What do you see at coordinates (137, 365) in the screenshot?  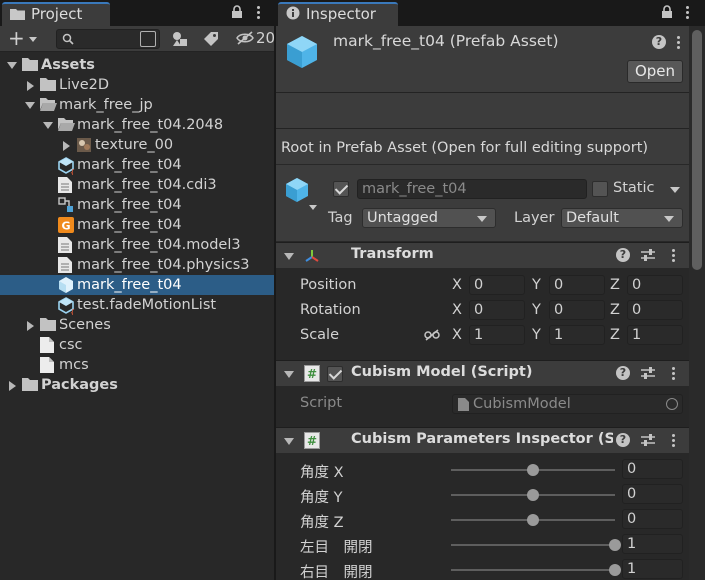 I see `tree-item: mcs` at bounding box center [137, 365].